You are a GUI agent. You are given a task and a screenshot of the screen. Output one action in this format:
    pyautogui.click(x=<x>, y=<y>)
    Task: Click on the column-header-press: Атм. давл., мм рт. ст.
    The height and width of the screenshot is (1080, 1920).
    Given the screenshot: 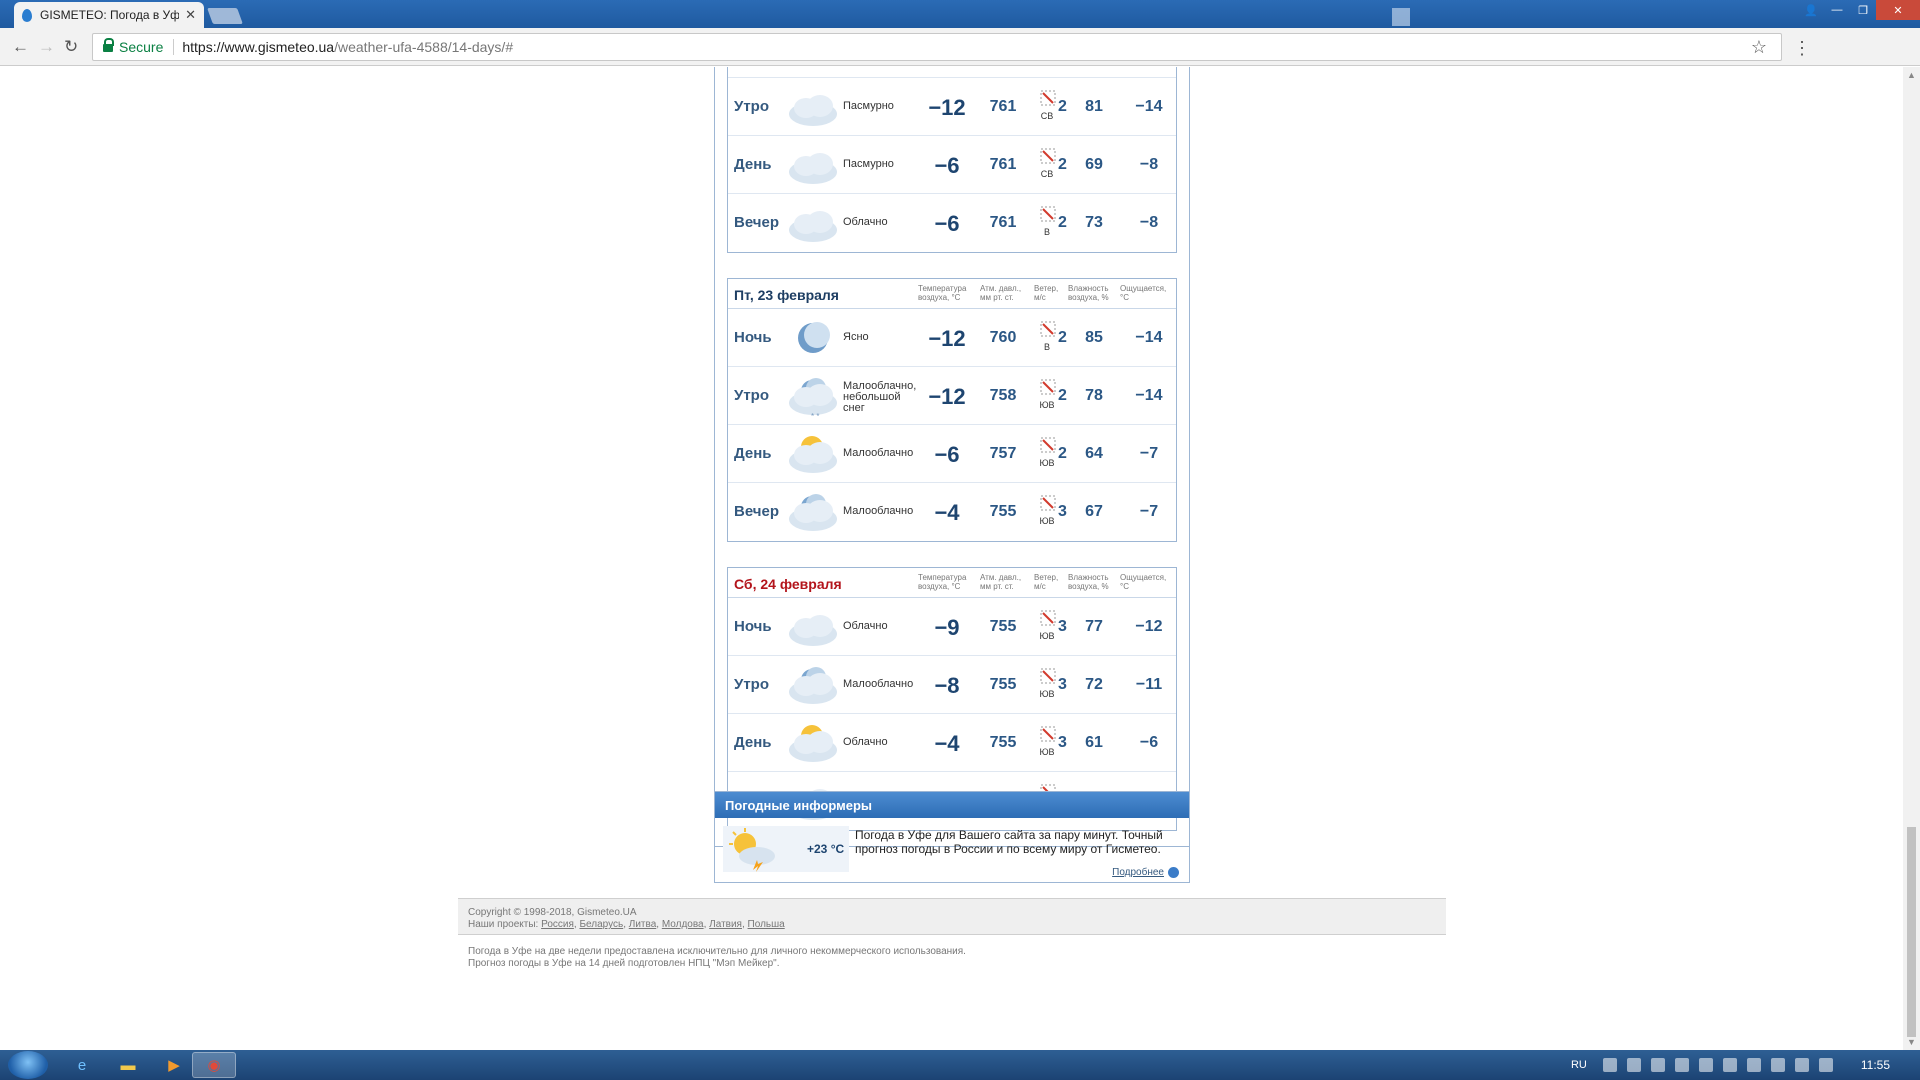 What is the action you would take?
    pyautogui.click(x=1000, y=582)
    